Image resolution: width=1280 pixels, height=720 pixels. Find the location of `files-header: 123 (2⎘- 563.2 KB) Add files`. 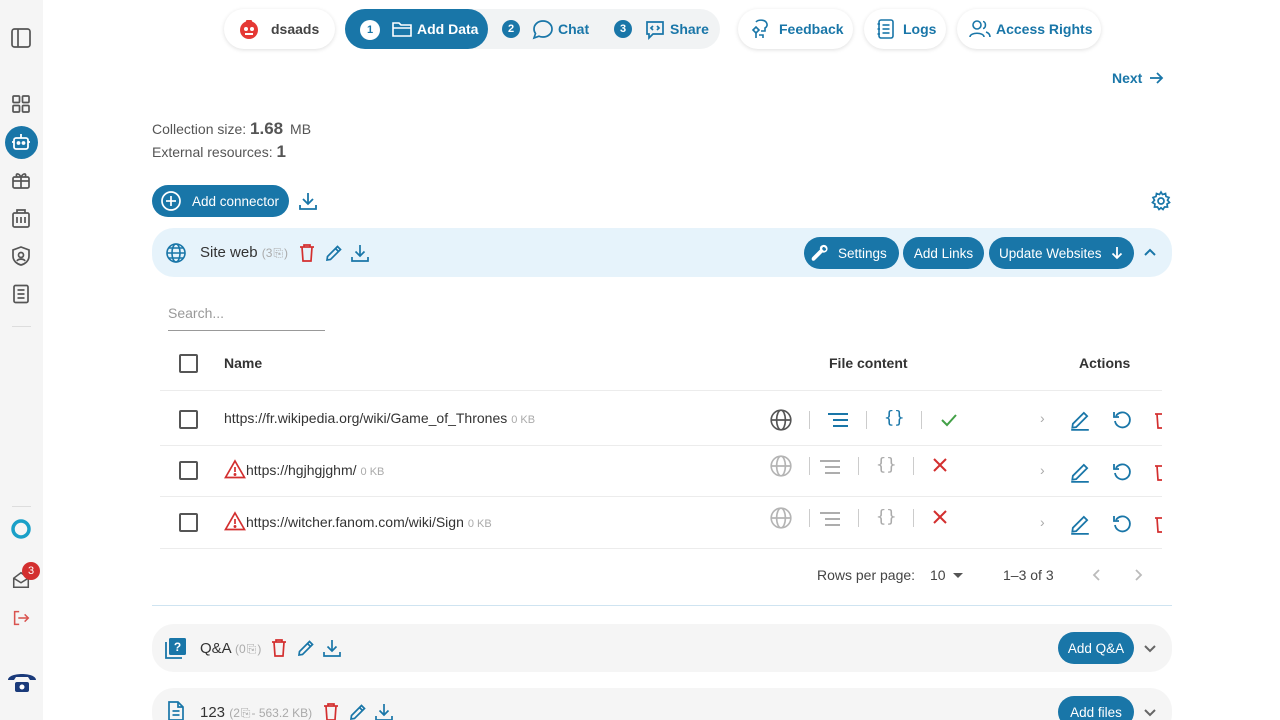

files-header: 123 (2⎘- 563.2 KB) Add files is located at coordinates (662, 704).